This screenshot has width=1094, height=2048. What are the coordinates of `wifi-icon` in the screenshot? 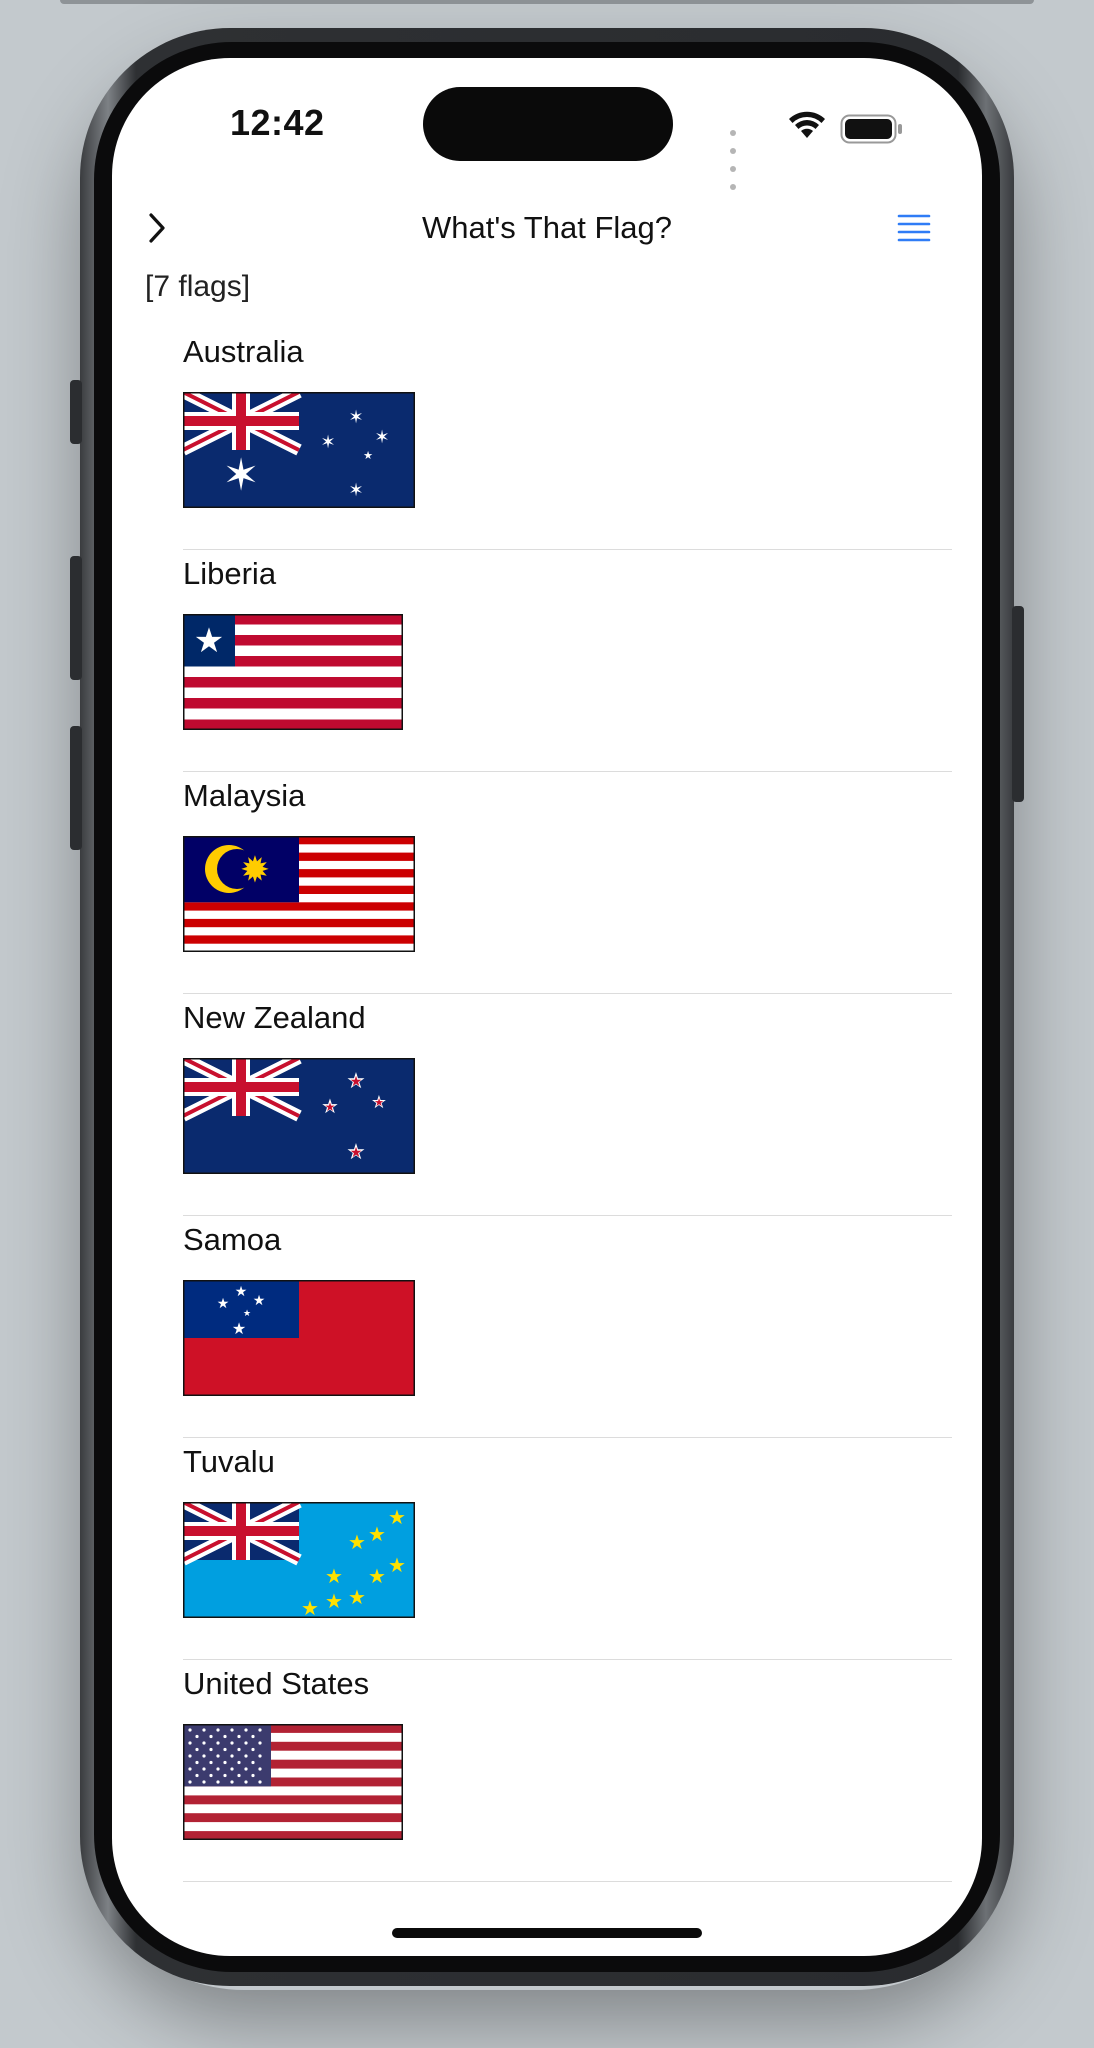 It's located at (807, 124).